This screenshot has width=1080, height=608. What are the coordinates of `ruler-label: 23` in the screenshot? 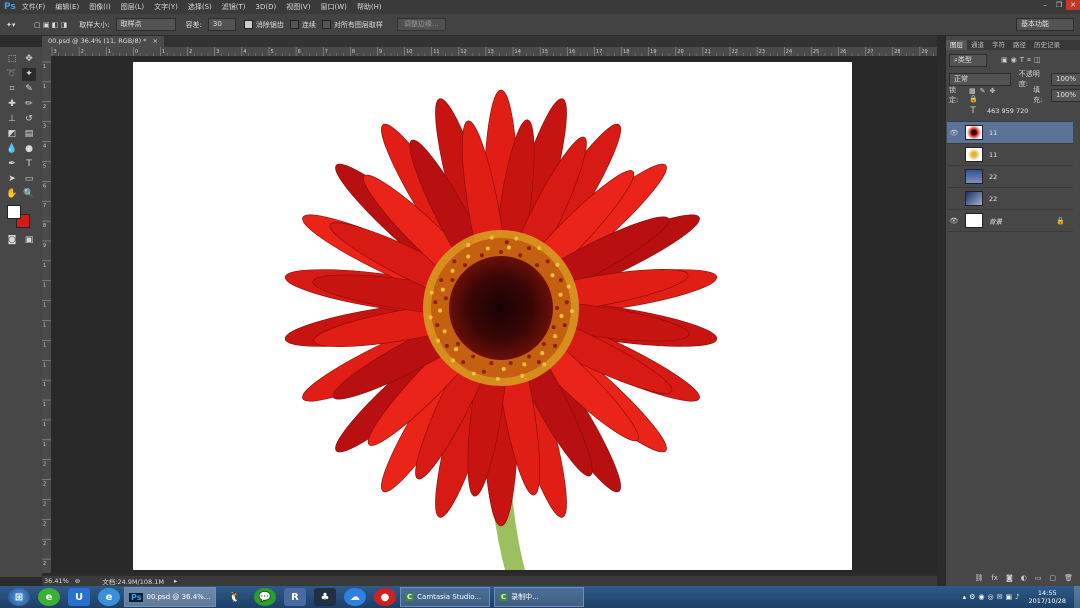 It's located at (762, 52).